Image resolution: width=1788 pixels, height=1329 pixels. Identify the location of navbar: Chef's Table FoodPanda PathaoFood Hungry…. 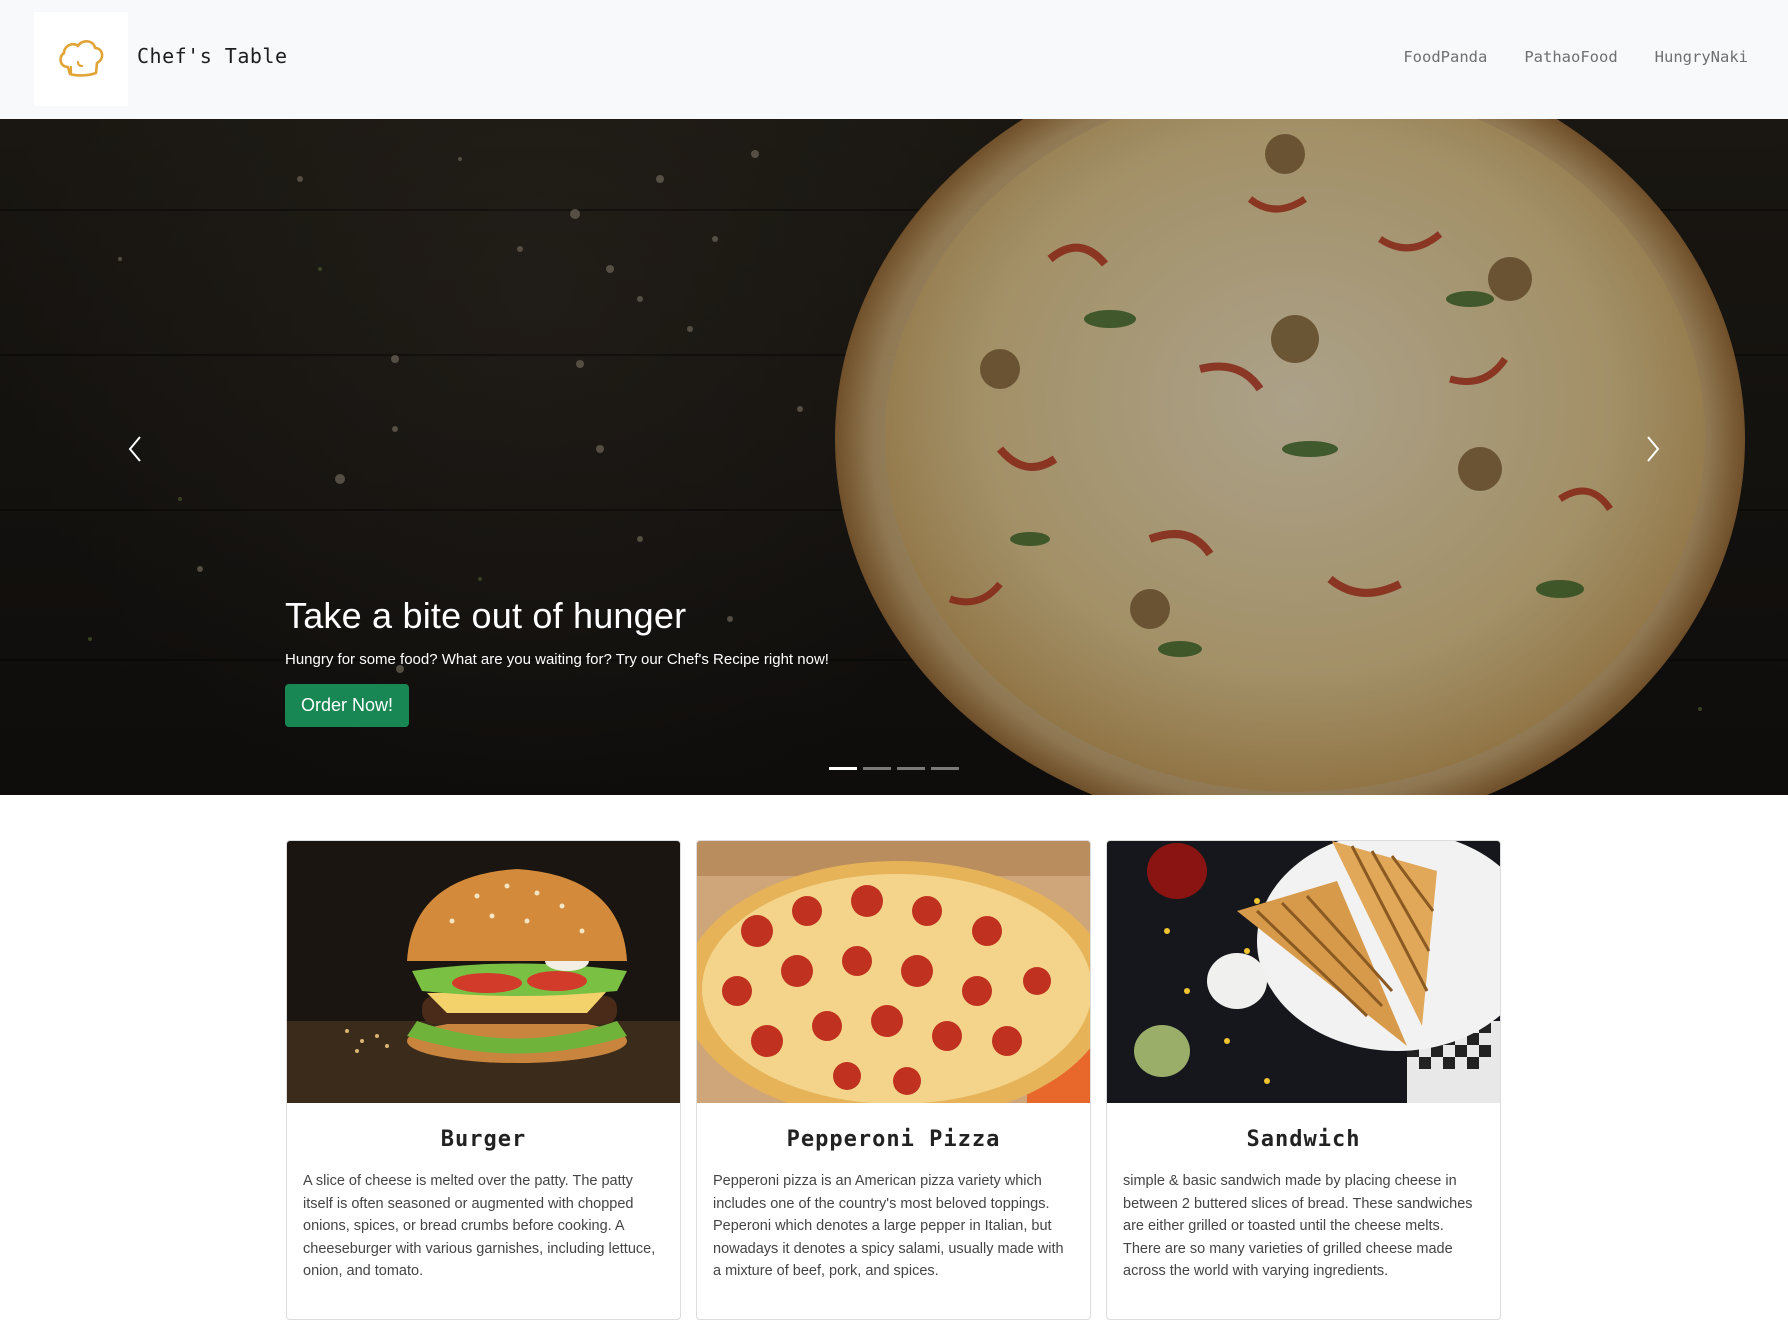
(894, 59).